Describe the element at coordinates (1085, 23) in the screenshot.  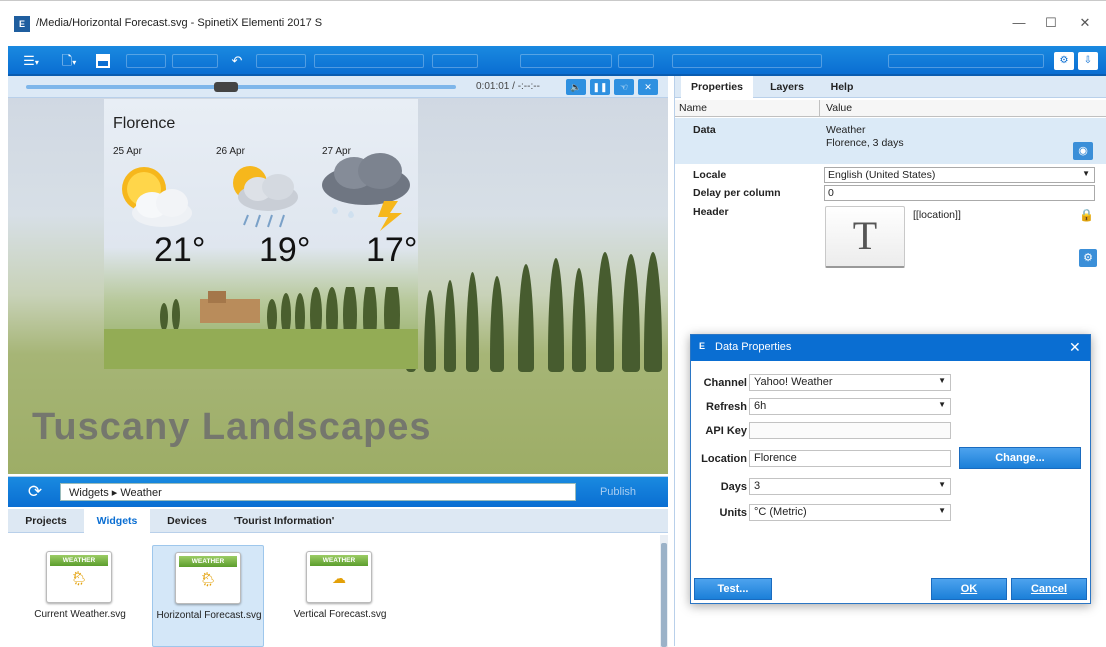
I see `close-button: ✕` at that location.